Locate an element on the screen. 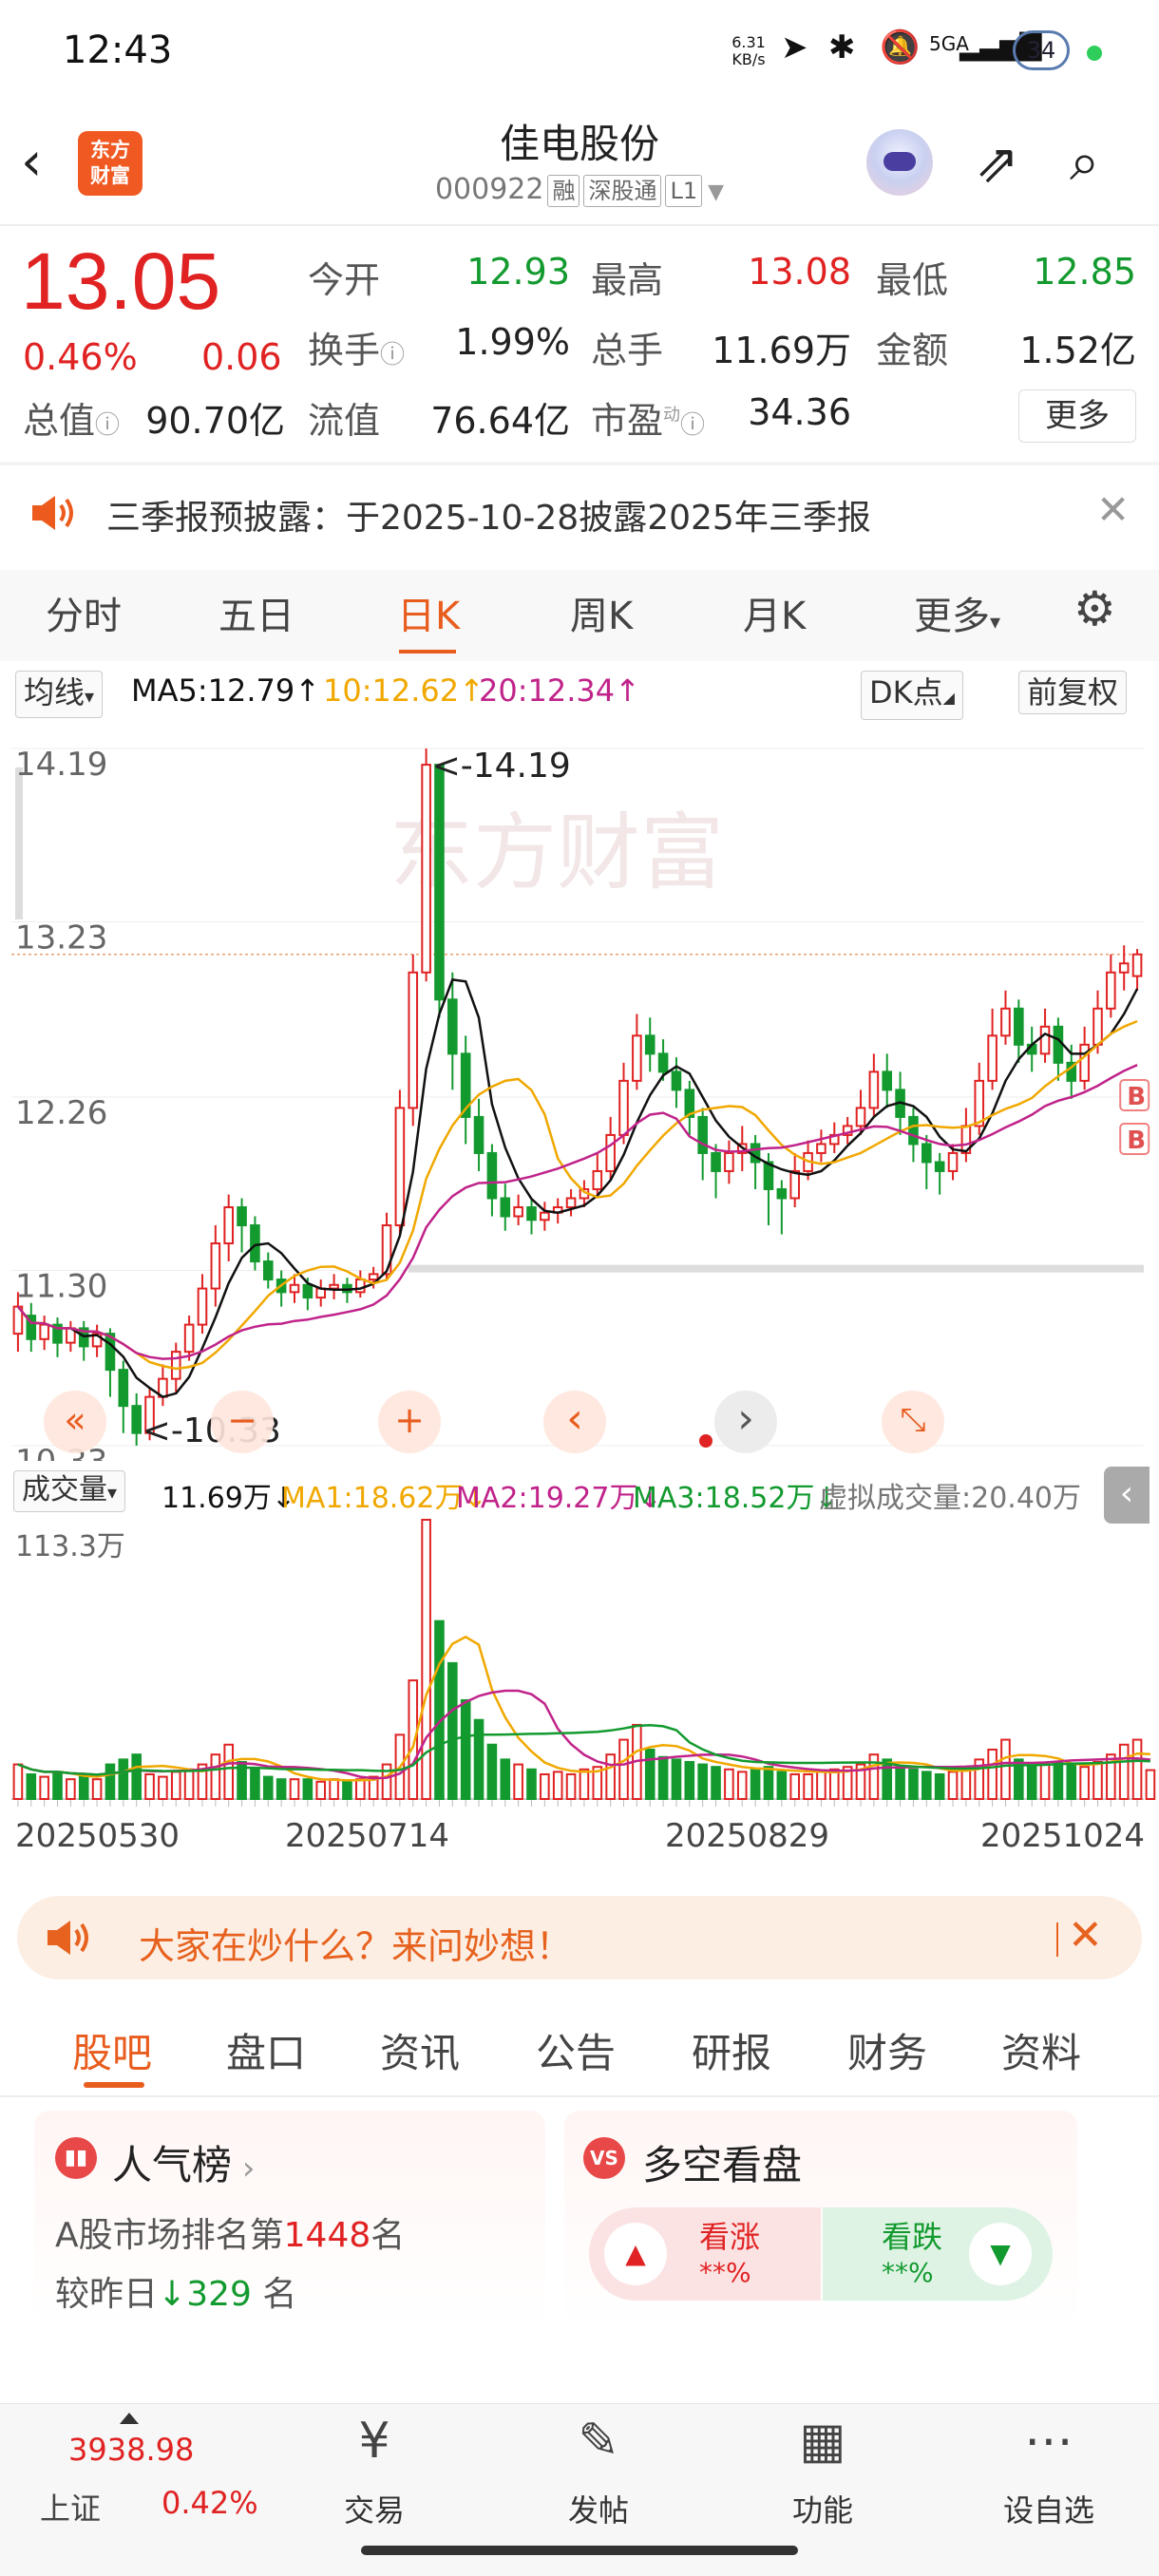  index-name: 上证 is located at coordinates (70, 2507).